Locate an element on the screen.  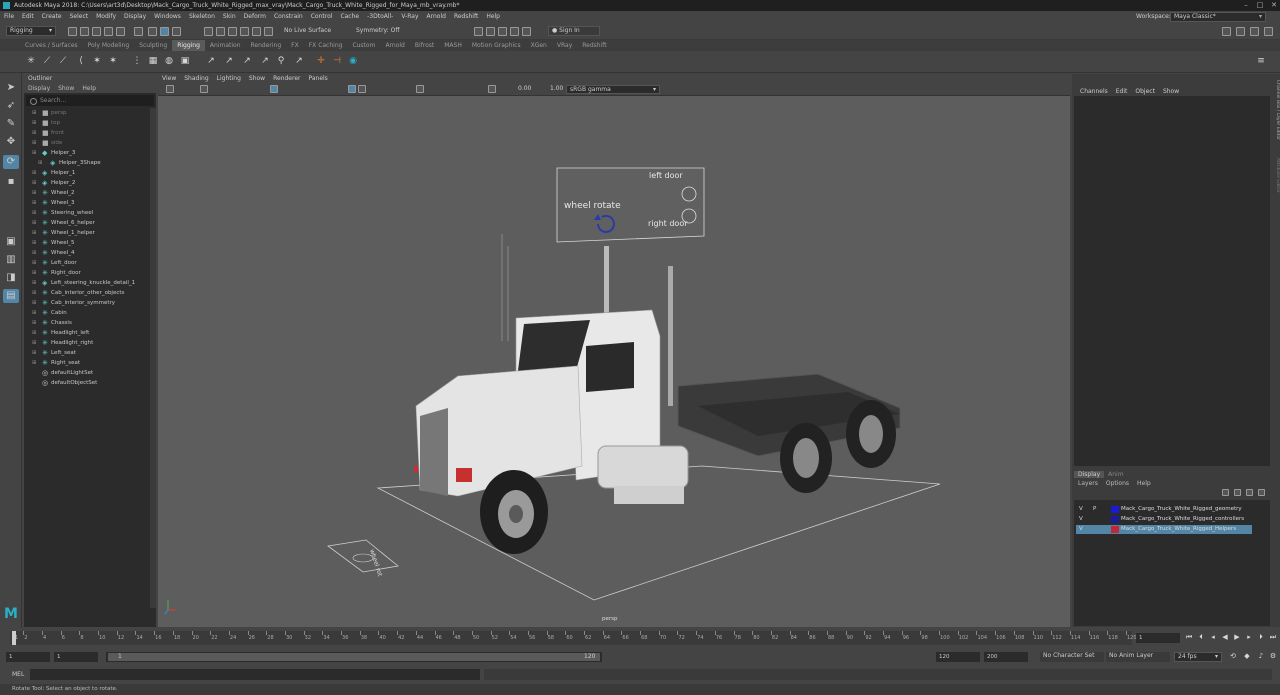
select-tool-icon: ➤ is located at coordinates (11, 88).